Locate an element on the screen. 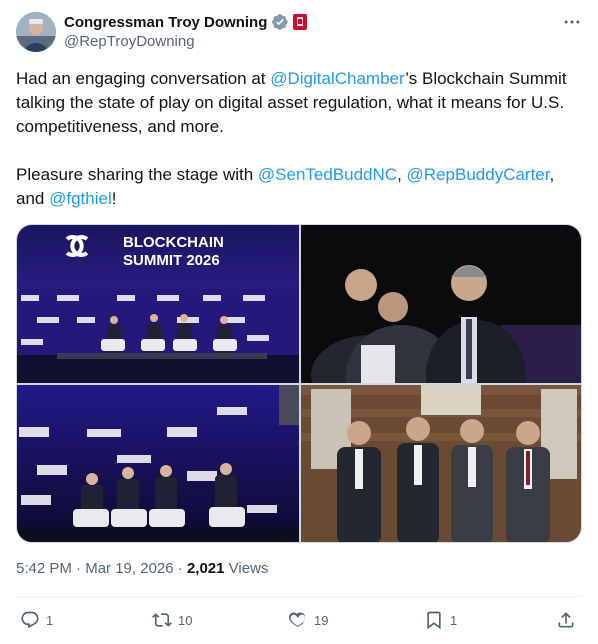 This screenshot has width=598, height=644. repost-count: 10 is located at coordinates (185, 620).